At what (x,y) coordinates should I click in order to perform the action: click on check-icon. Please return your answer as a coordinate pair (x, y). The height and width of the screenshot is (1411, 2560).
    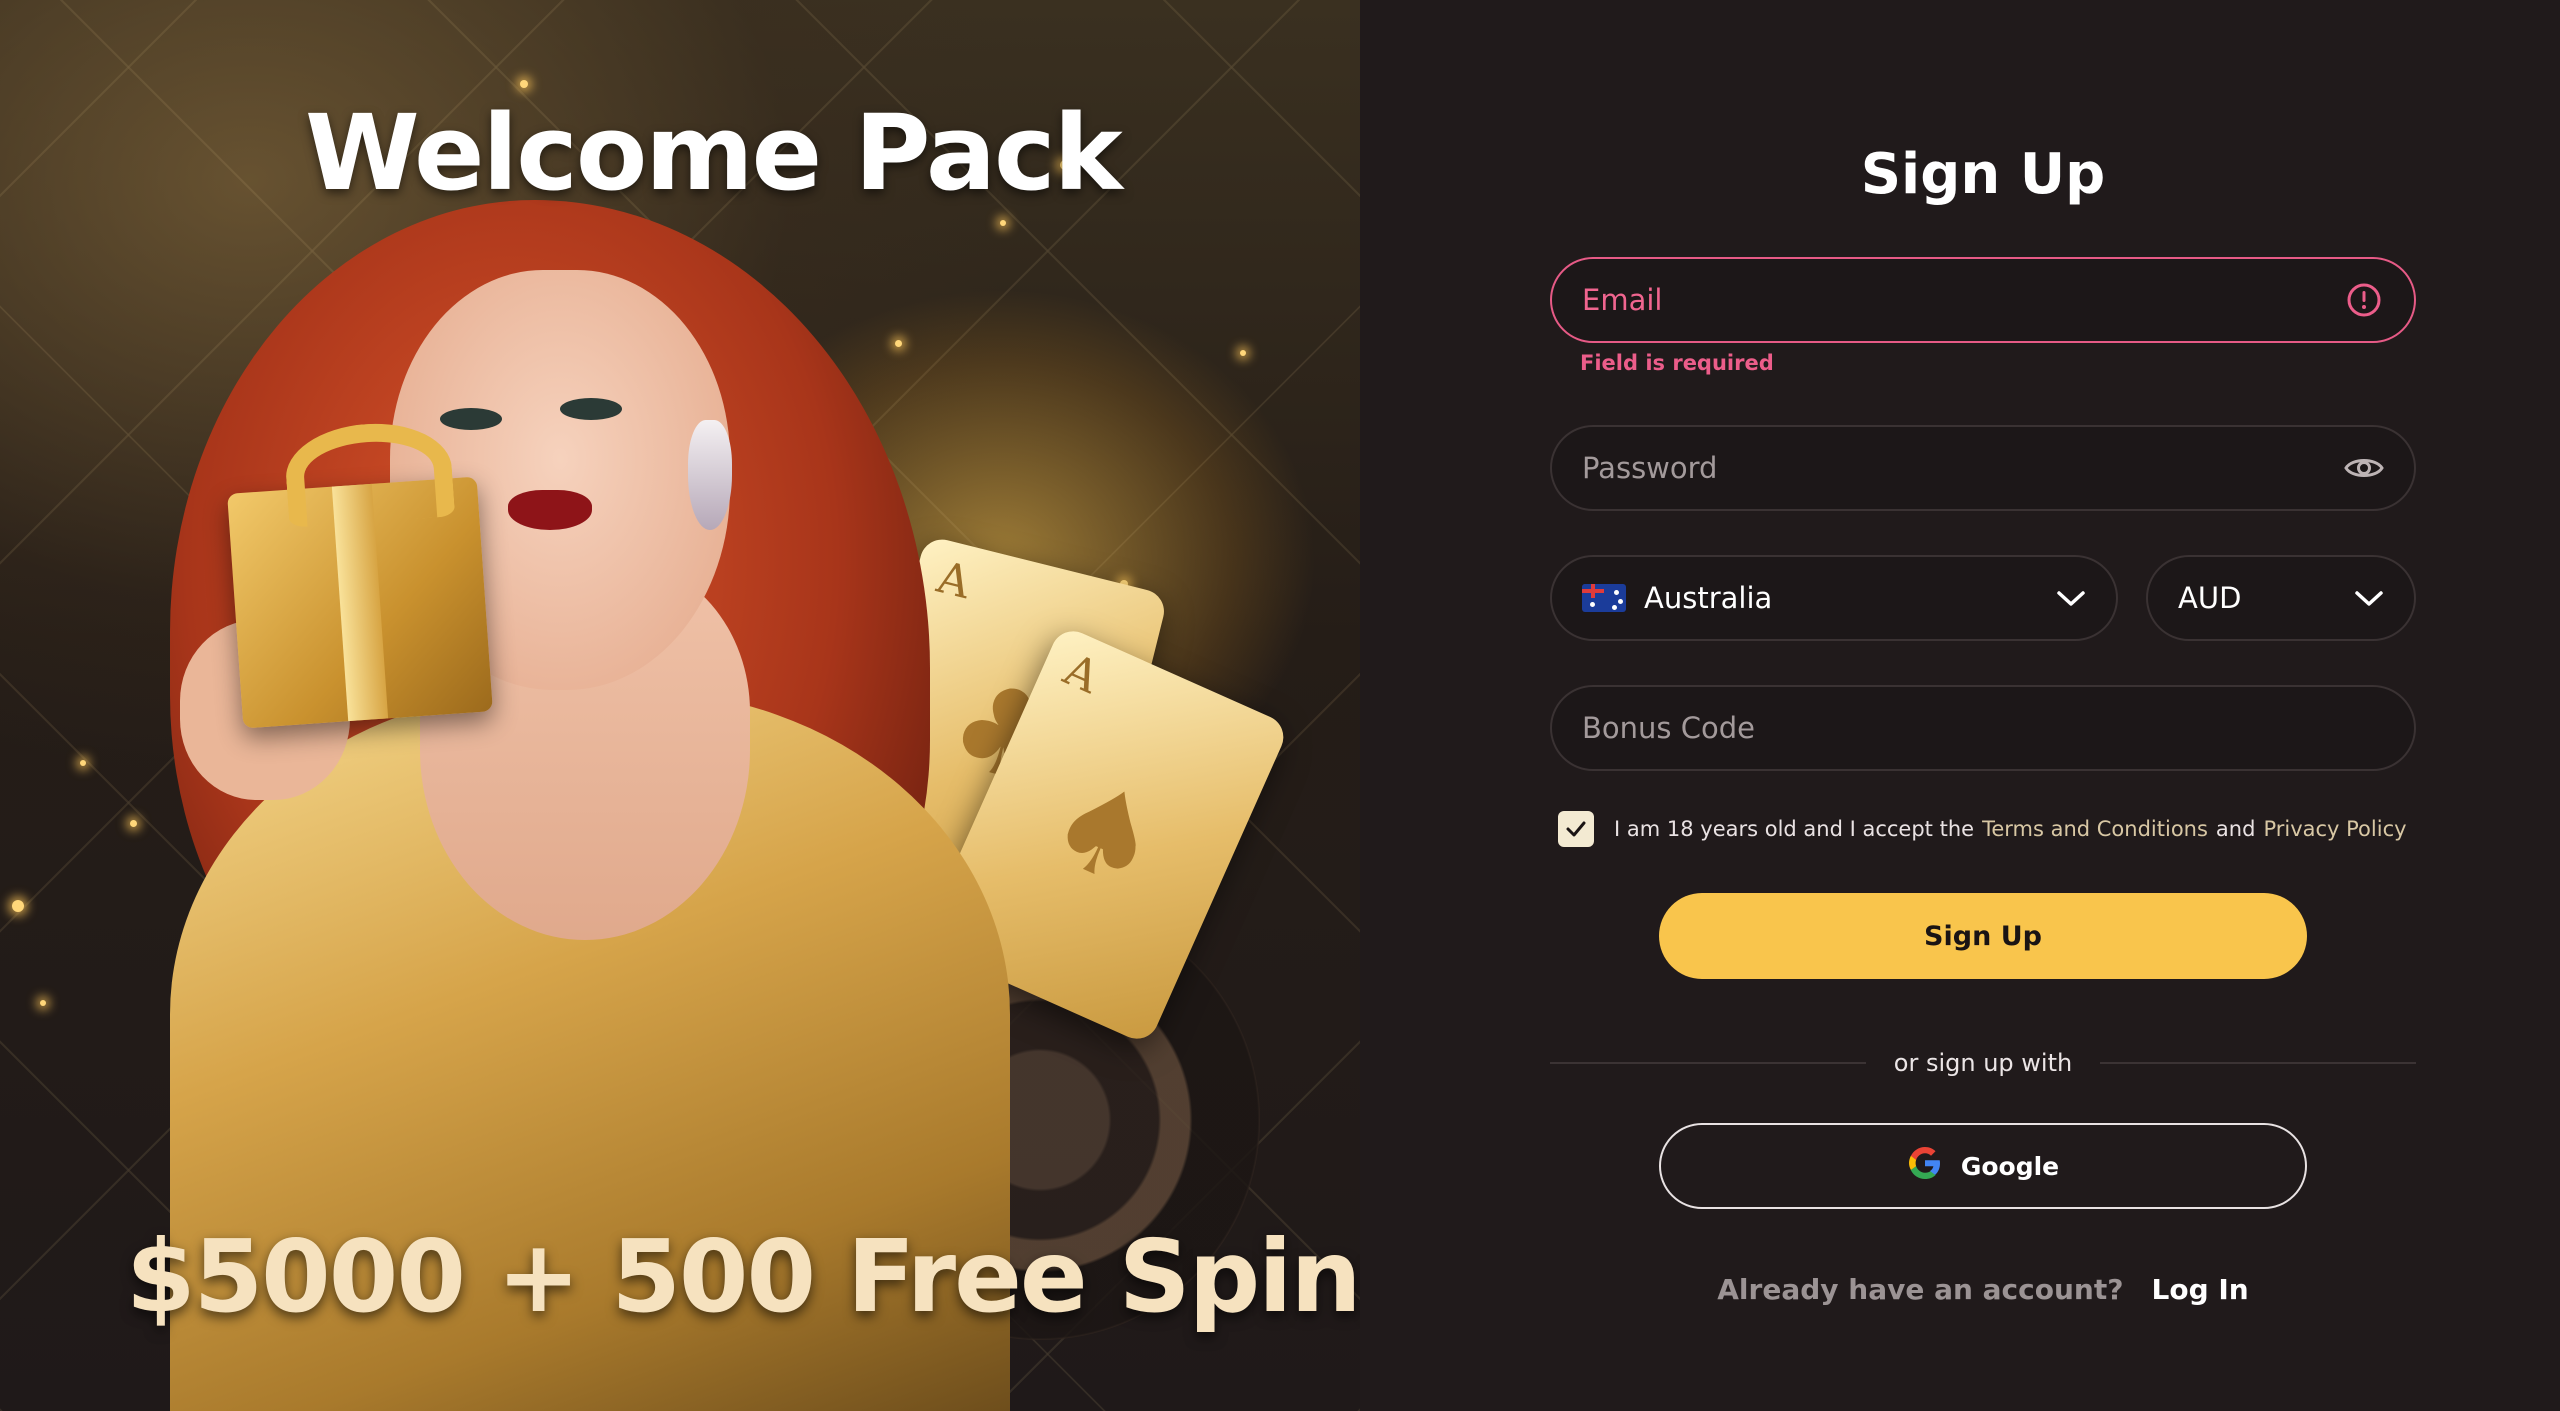
    Looking at the image, I should click on (1576, 829).